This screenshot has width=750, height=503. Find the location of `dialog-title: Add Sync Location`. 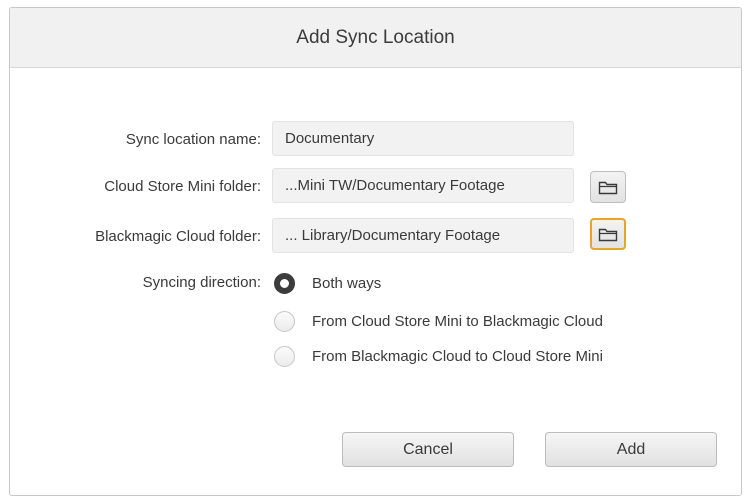

dialog-title: Add Sync Location is located at coordinates (375, 37).